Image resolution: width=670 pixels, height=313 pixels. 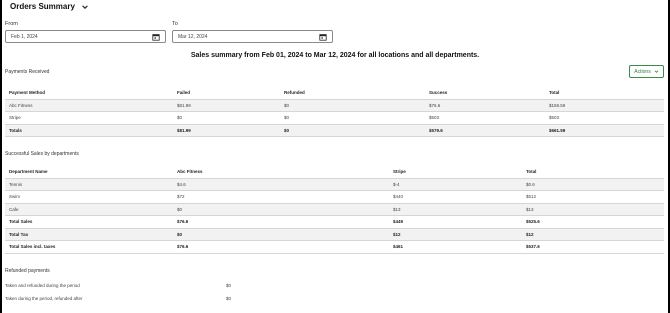 I want to click on table-cell: $661.59, so click(x=604, y=130).